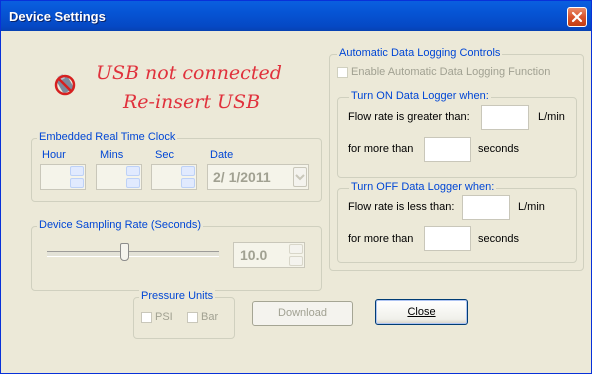  Describe the element at coordinates (447, 149) in the screenshot. I see `on-seconds-field` at that location.